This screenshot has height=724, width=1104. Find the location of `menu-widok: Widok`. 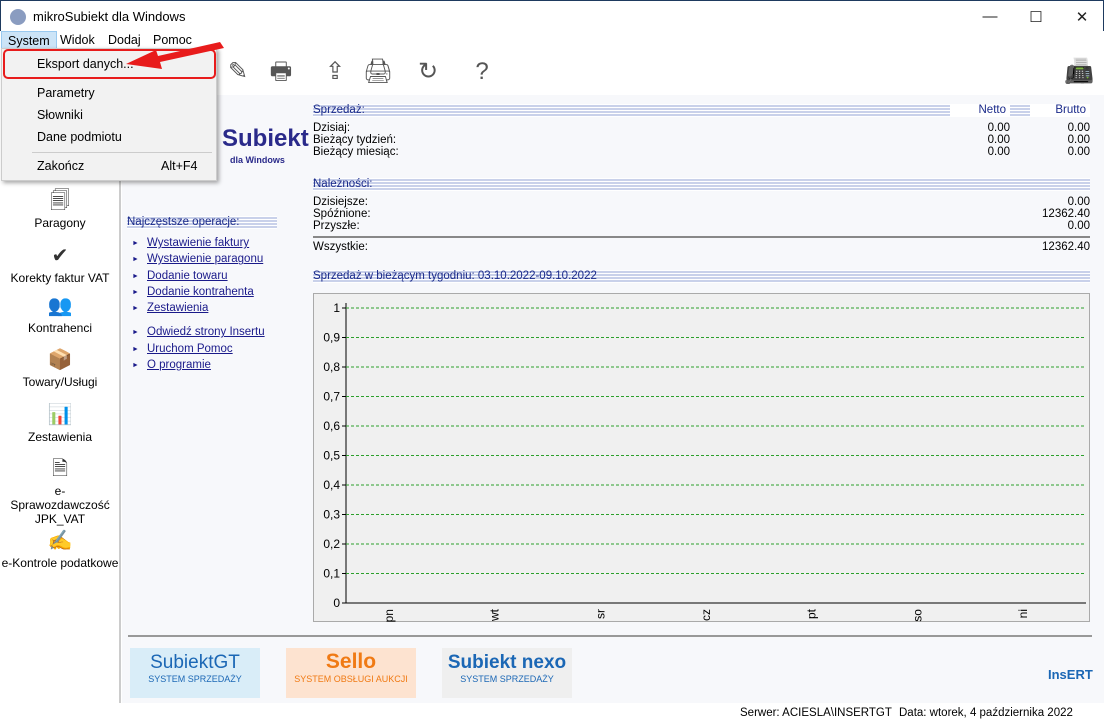

menu-widok: Widok is located at coordinates (77, 40).